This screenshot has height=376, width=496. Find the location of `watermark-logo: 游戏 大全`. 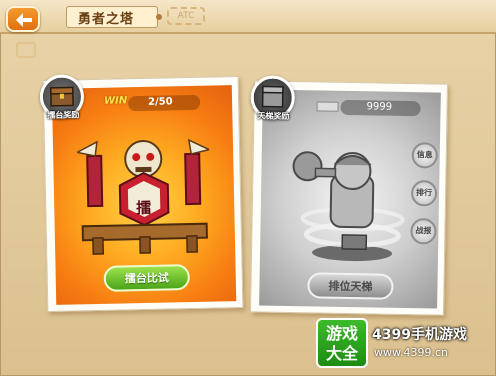

watermark-logo: 游戏 大全 is located at coordinates (342, 343).